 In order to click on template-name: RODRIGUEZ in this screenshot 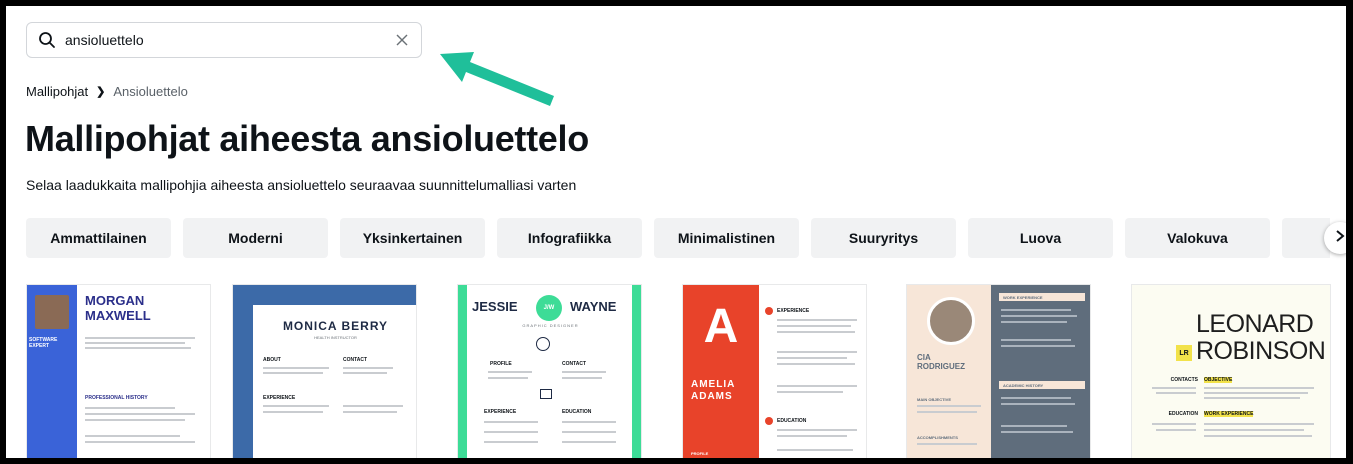, I will do `click(941, 366)`.